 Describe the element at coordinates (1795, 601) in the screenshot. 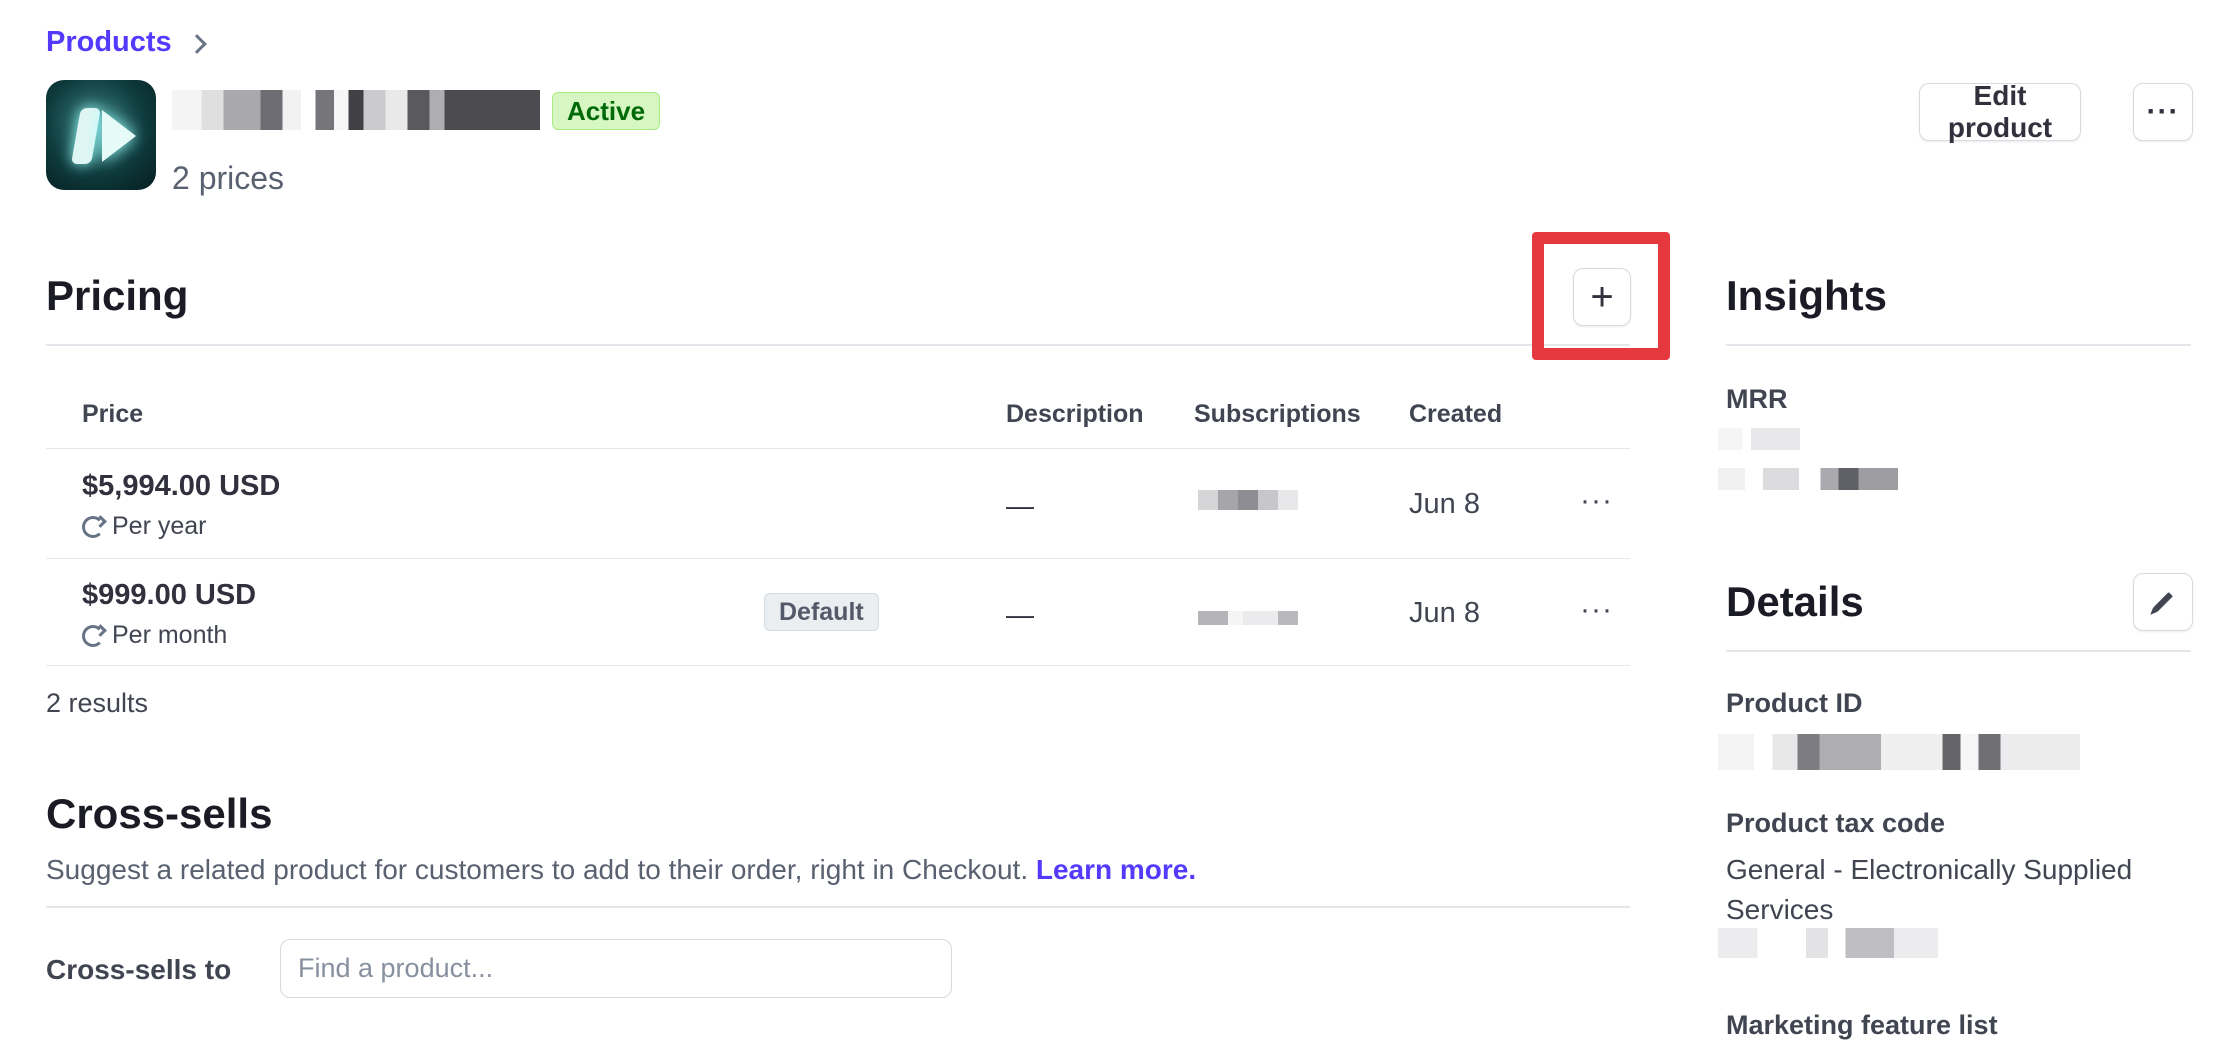

I see `details-title: Details` at that location.